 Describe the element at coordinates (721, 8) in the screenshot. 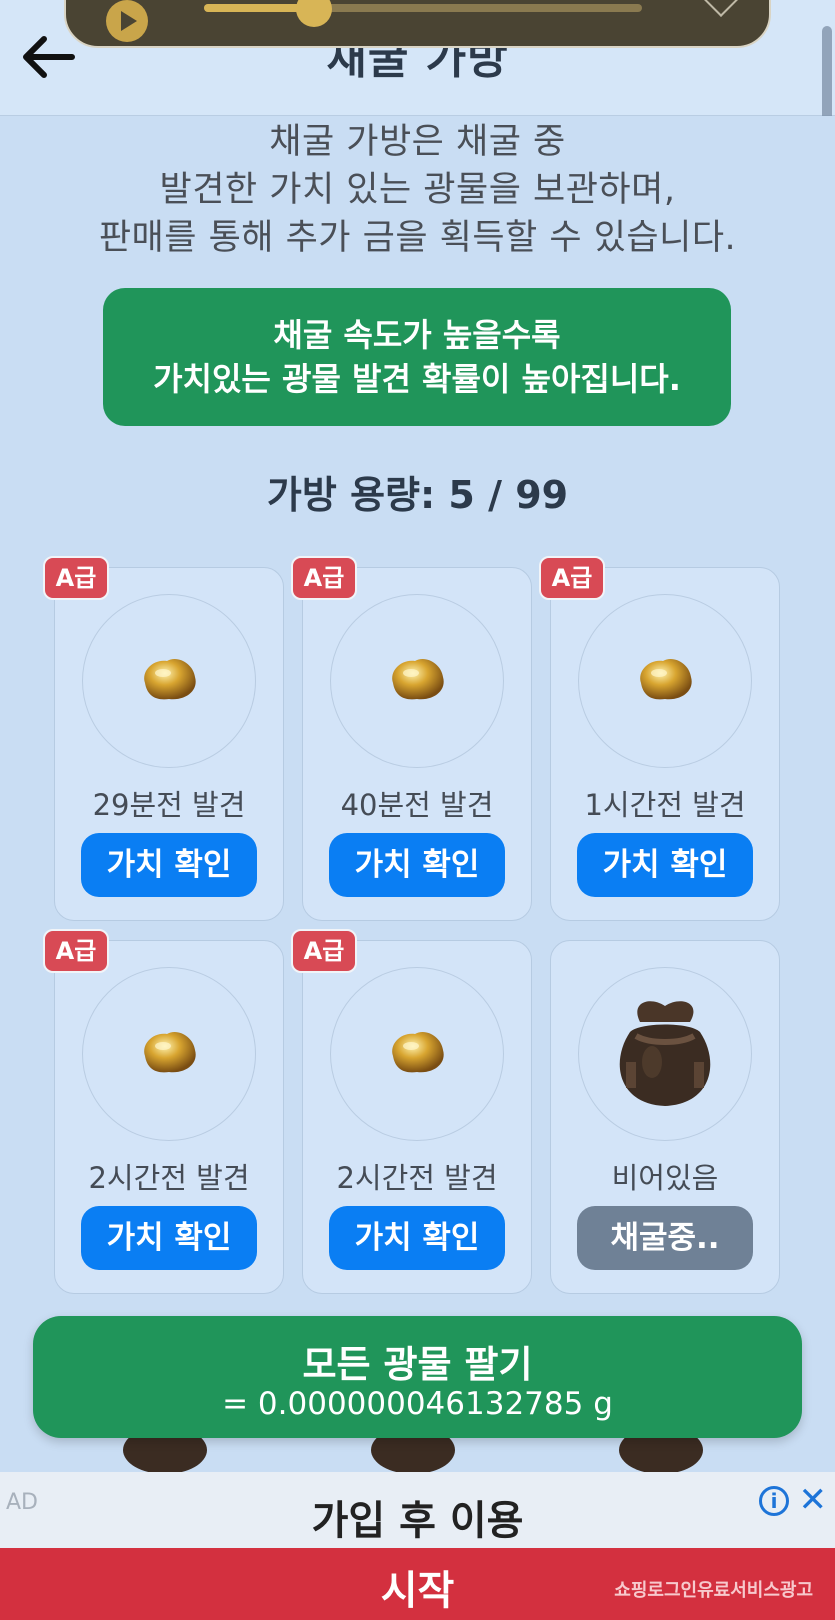

I see `chevron-down-icon` at that location.